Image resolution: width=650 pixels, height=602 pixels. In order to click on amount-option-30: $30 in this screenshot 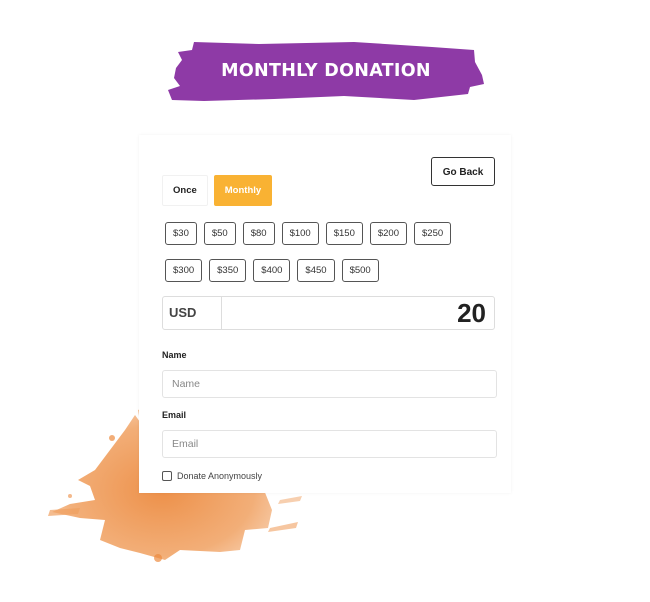, I will do `click(181, 233)`.